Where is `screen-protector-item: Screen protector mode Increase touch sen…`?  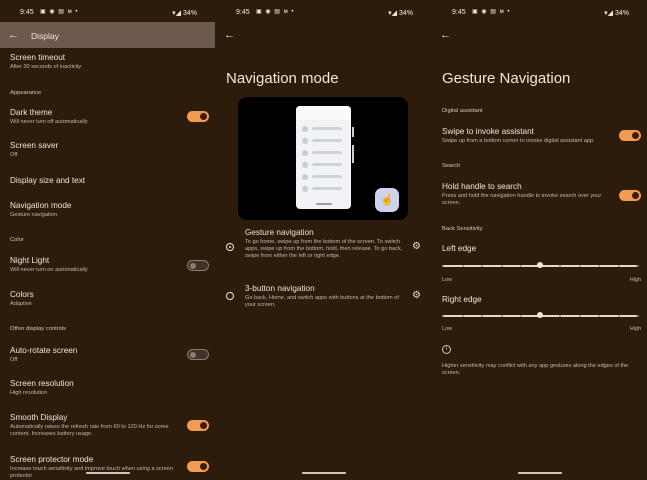 screen-protector-item: Screen protector mode Increase touch sen… is located at coordinates (93, 467).